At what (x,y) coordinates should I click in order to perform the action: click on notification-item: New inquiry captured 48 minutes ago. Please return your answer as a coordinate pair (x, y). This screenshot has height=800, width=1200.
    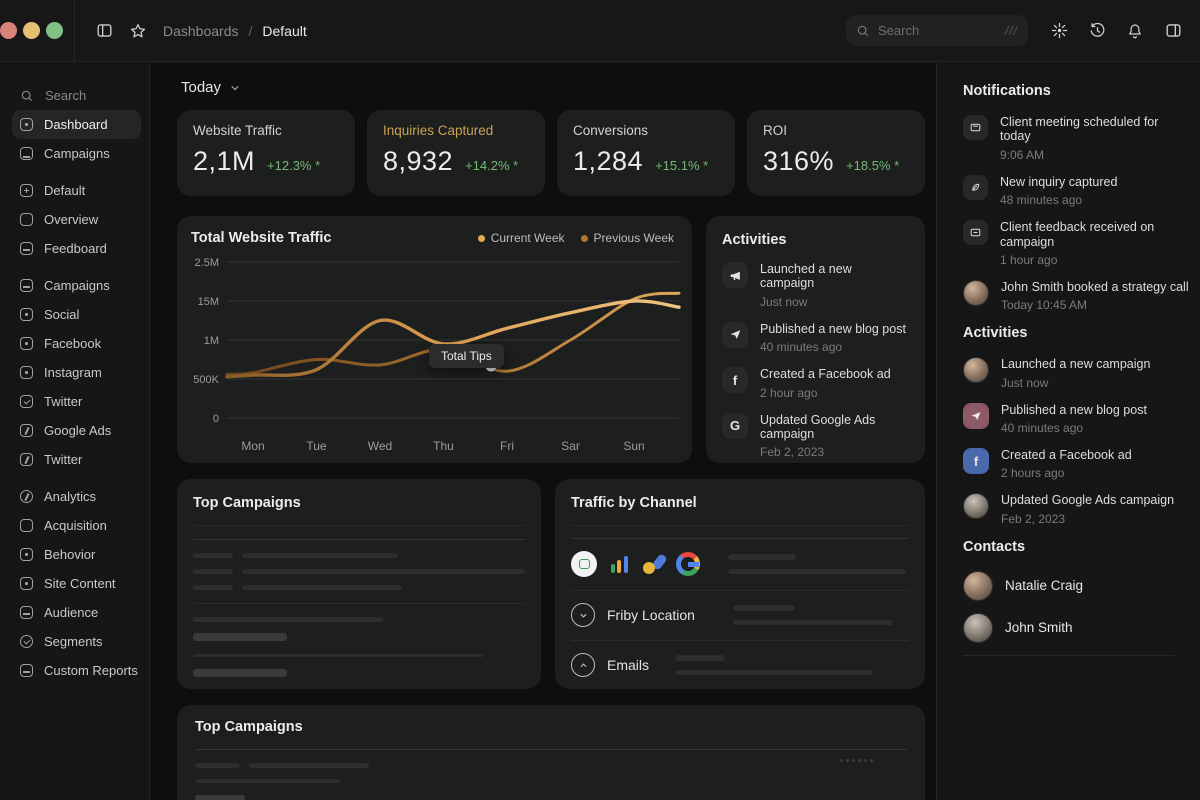
    Looking at the image, I should click on (1077, 190).